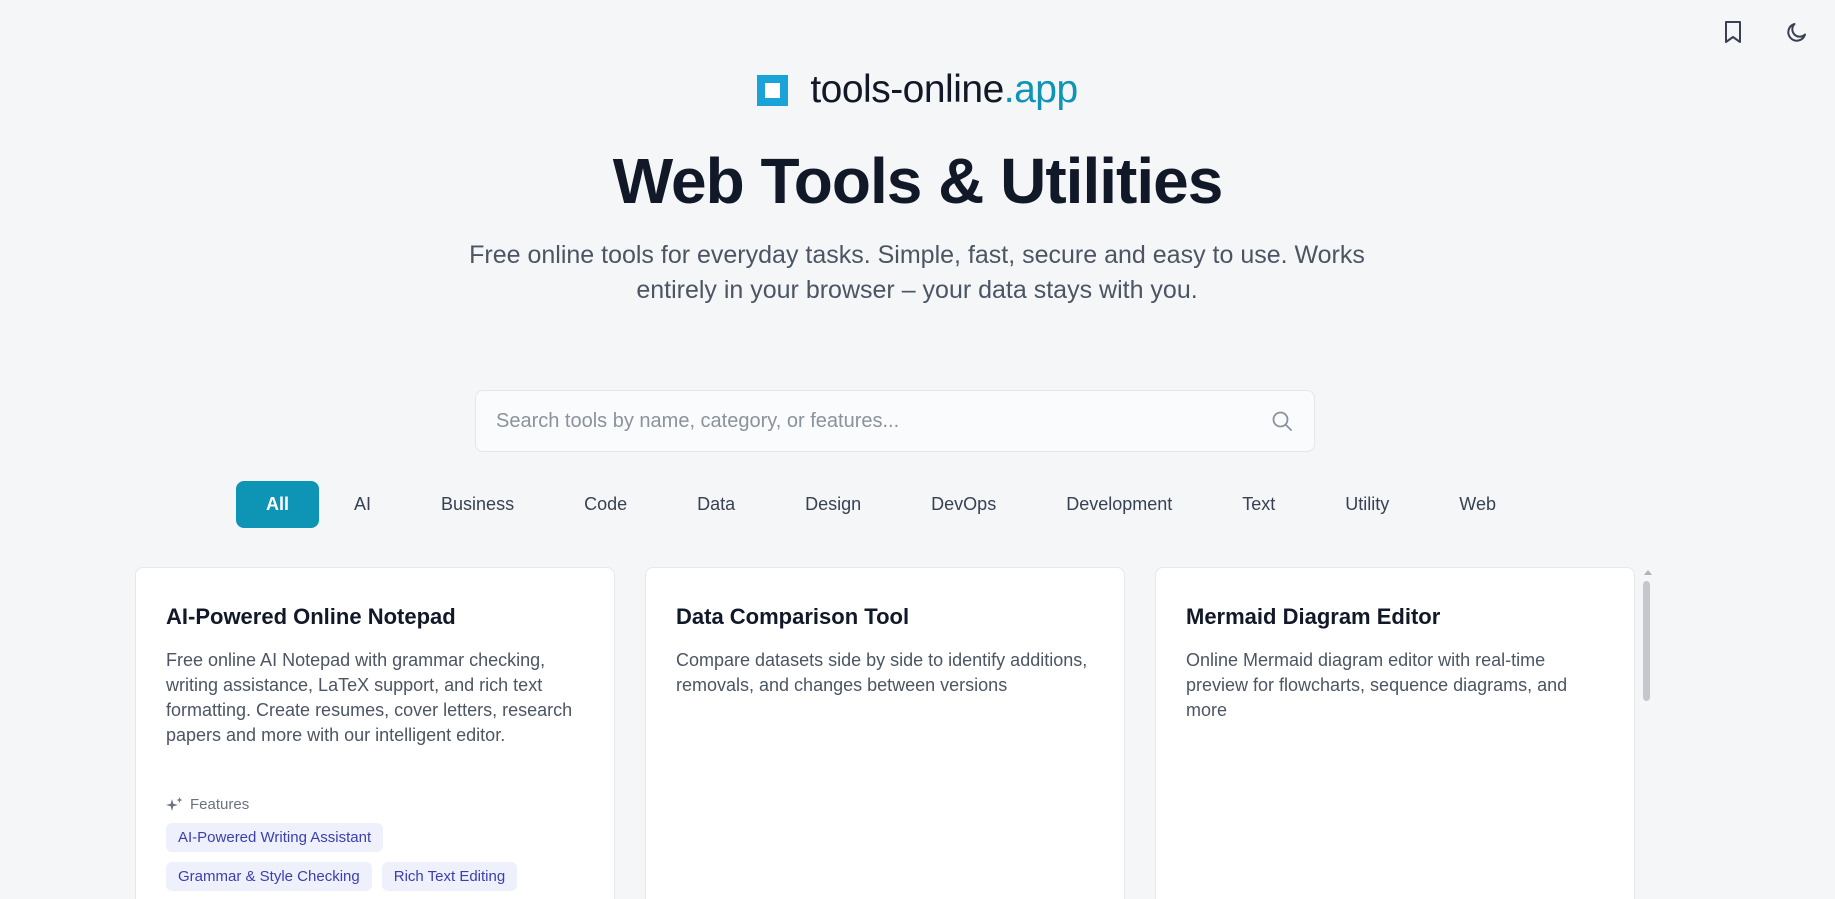  I want to click on moon-icon, so click(1797, 32).